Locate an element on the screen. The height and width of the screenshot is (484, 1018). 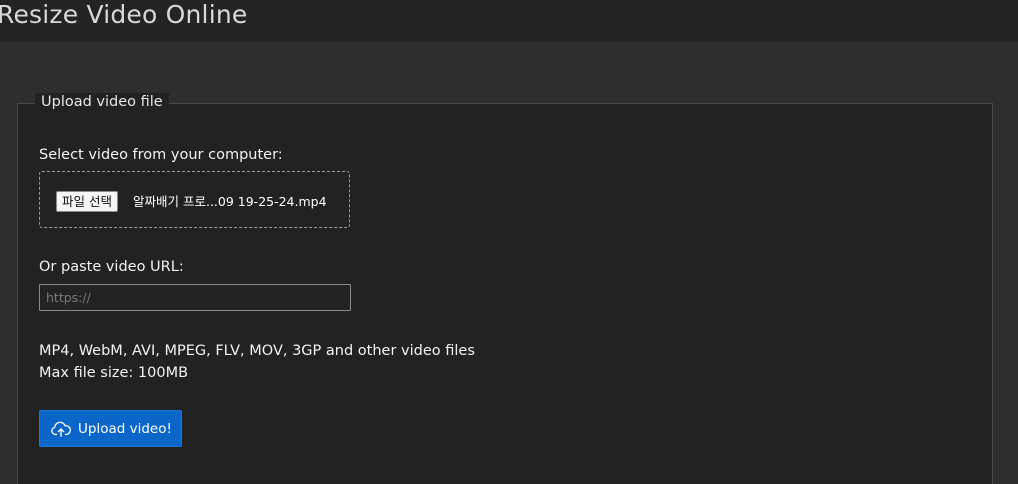
upload-video-button: Upload video! is located at coordinates (110, 428).